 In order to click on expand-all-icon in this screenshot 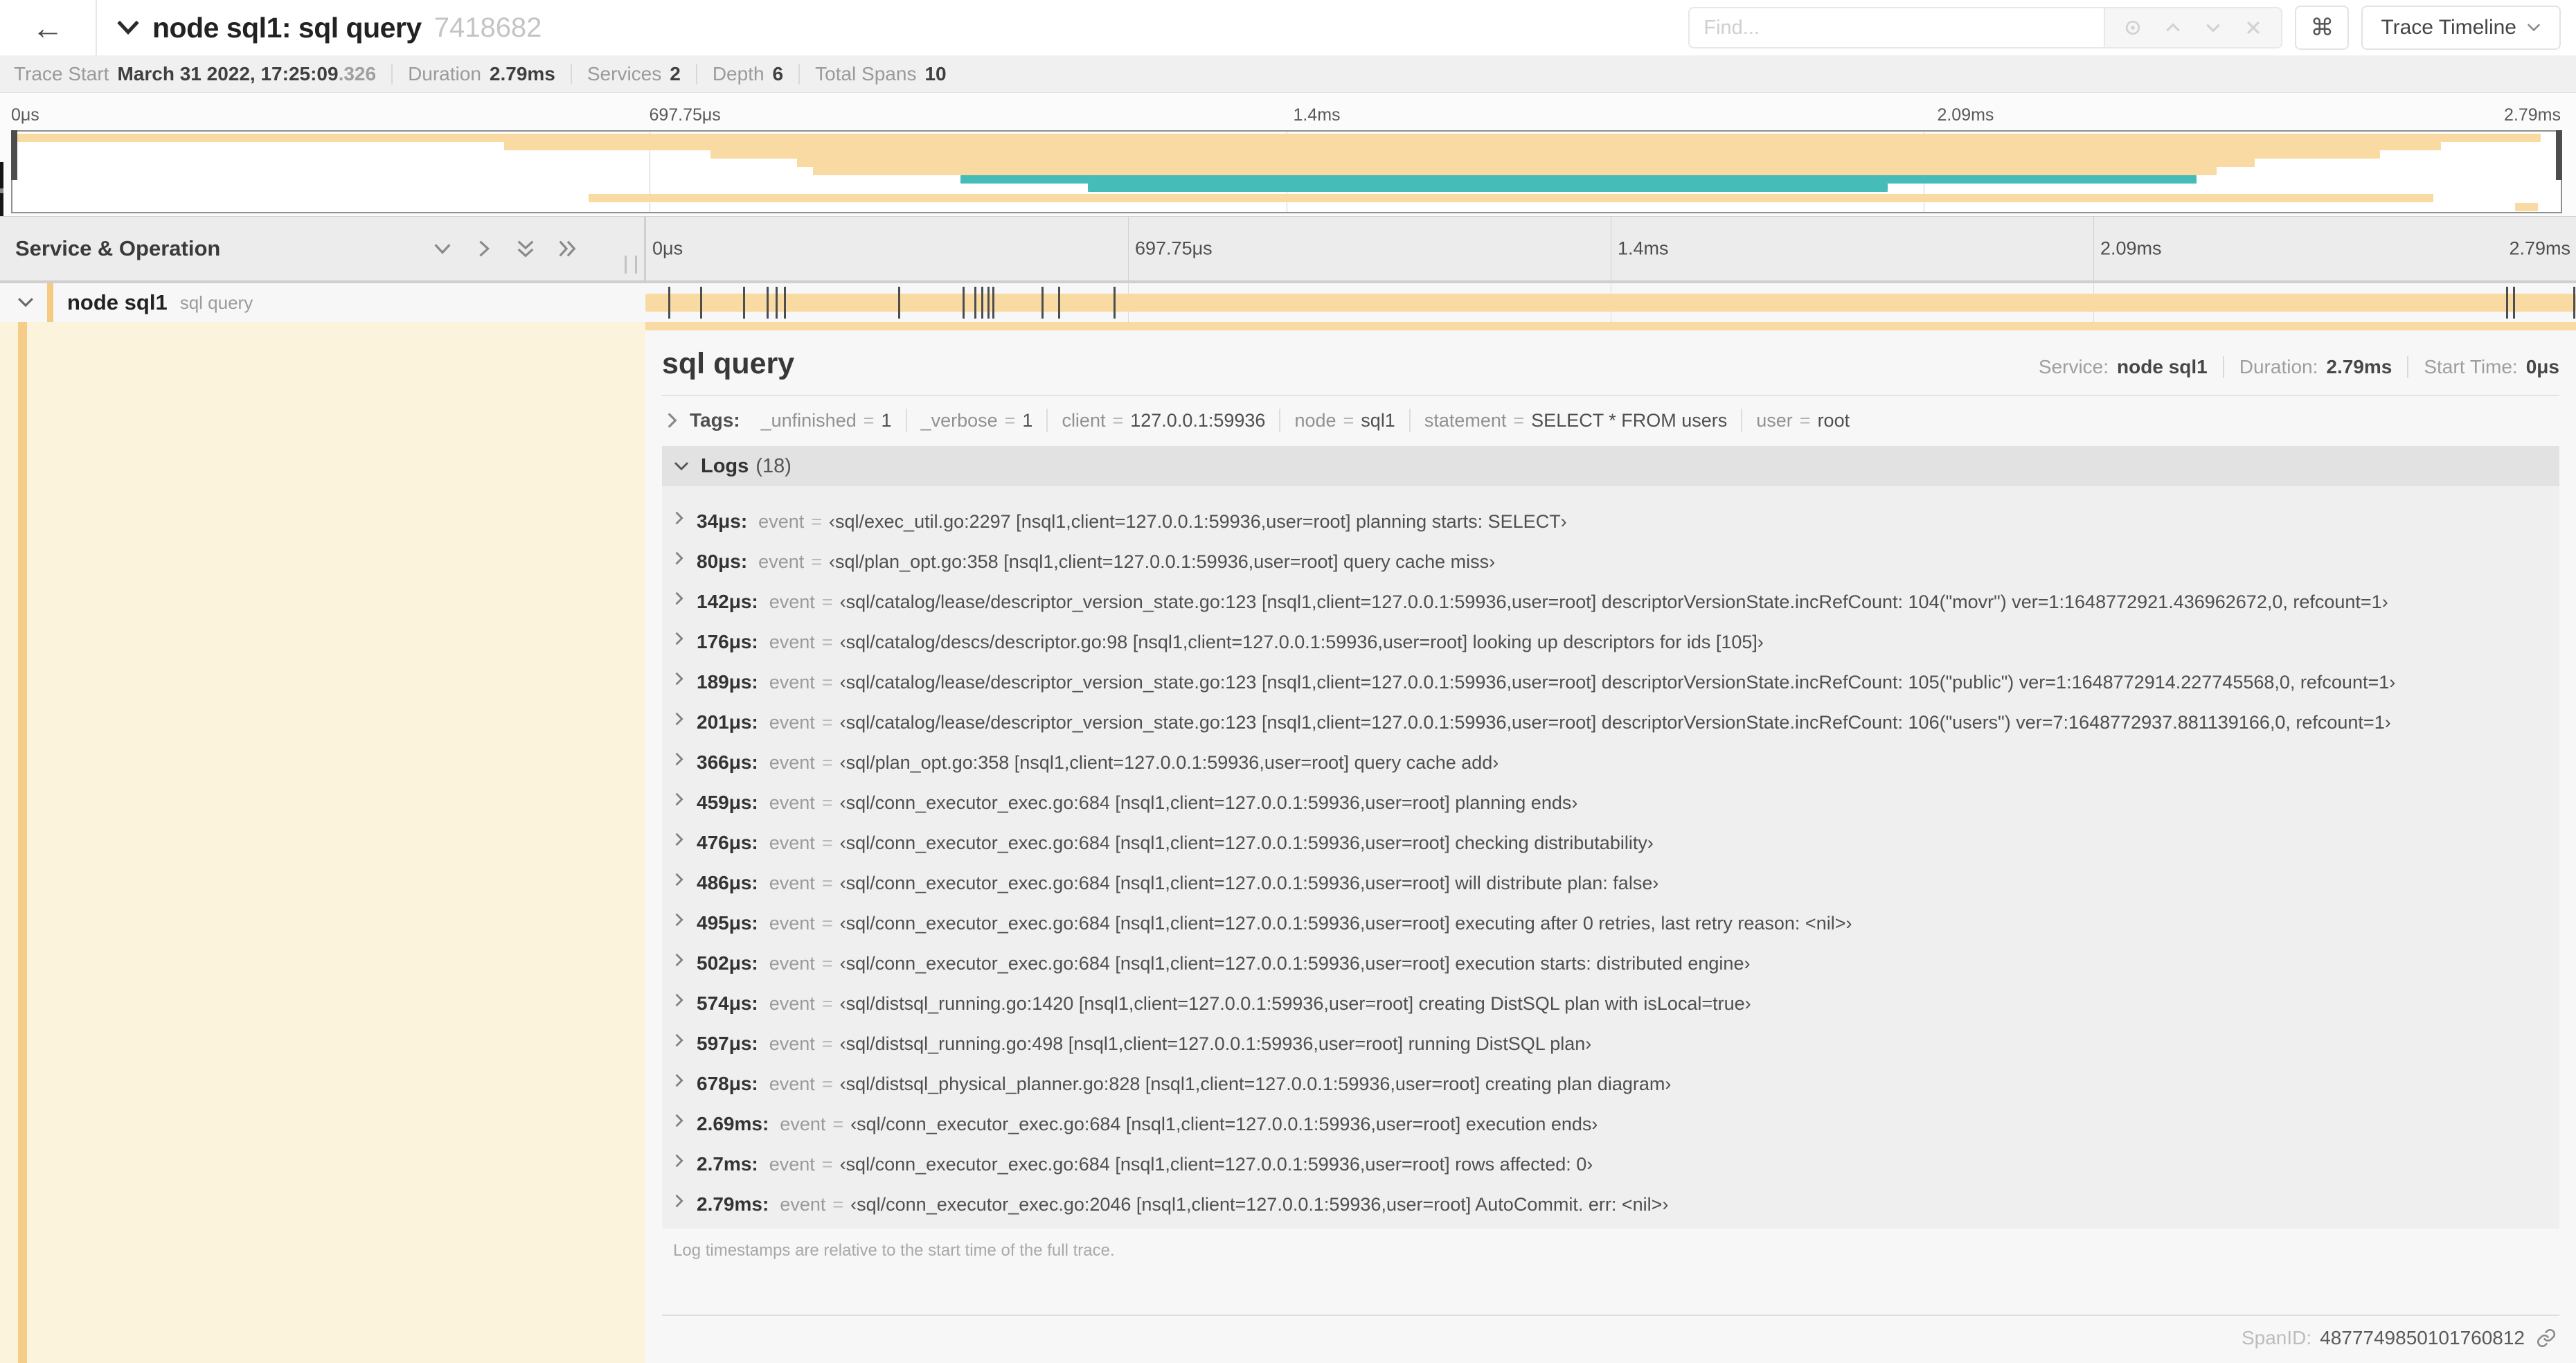, I will do `click(567, 248)`.